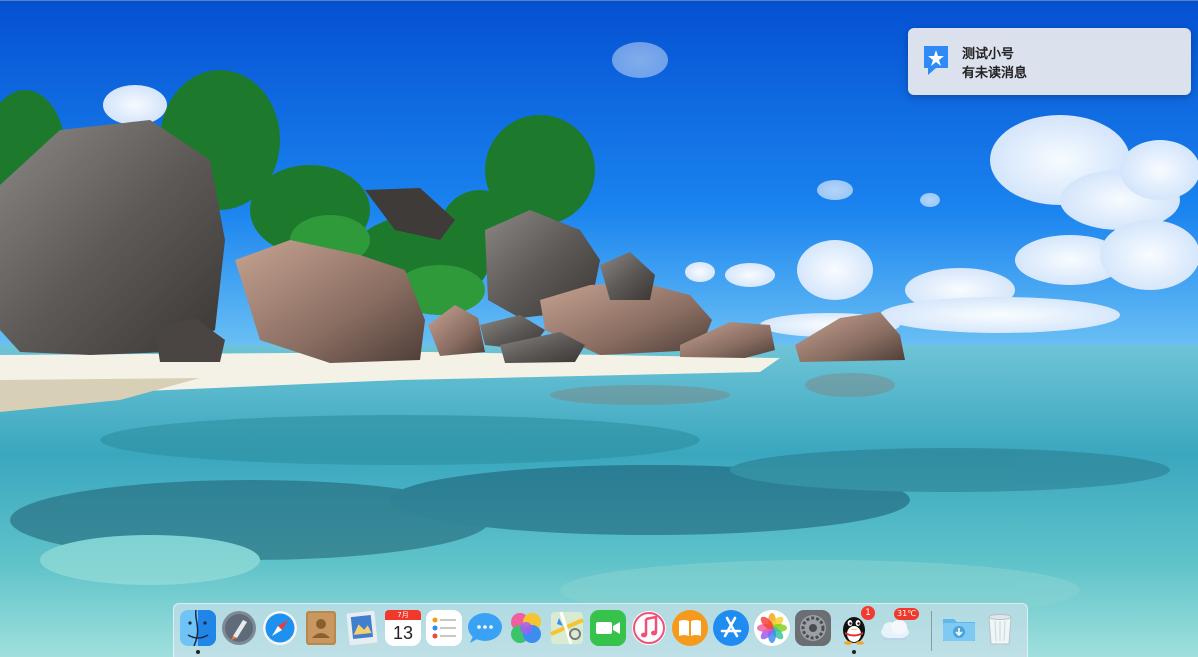 This screenshot has height=657, width=1198. Describe the element at coordinates (898, 627) in the screenshot. I see `weather-icon: 31℃` at that location.